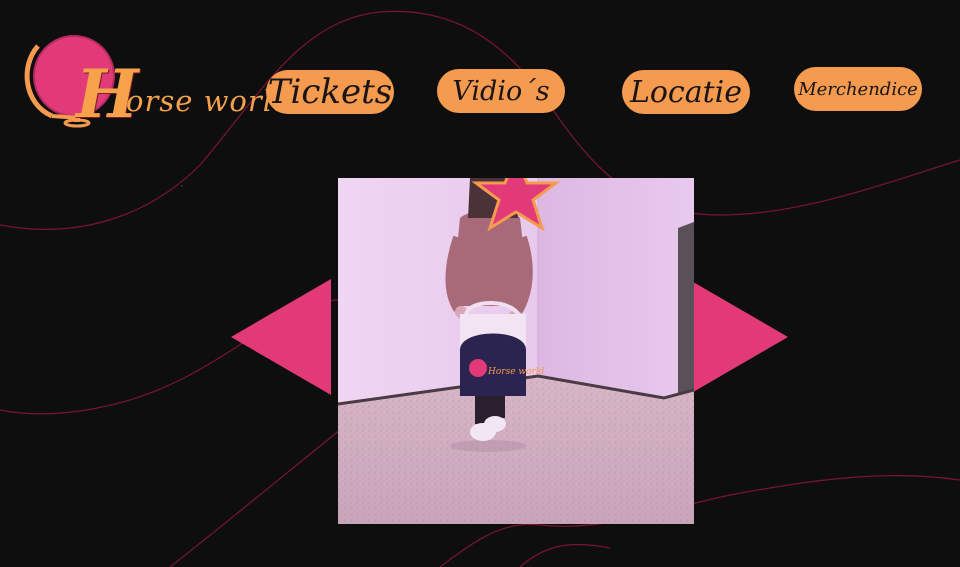 The height and width of the screenshot is (567, 960). What do you see at coordinates (330, 92) in the screenshot?
I see `nav-tickets-button: Tickets` at bounding box center [330, 92].